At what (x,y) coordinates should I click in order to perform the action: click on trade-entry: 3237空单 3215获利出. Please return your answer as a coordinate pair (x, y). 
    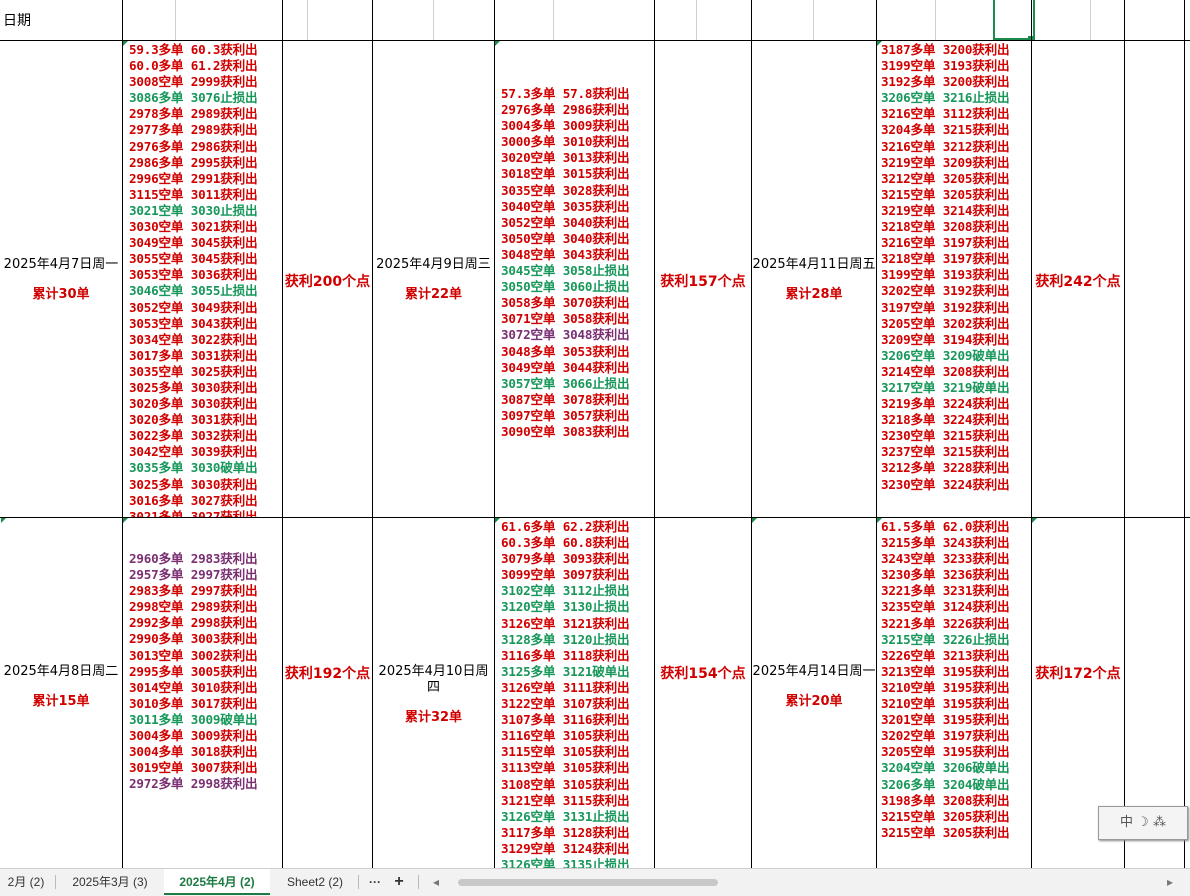
    Looking at the image, I should click on (945, 452).